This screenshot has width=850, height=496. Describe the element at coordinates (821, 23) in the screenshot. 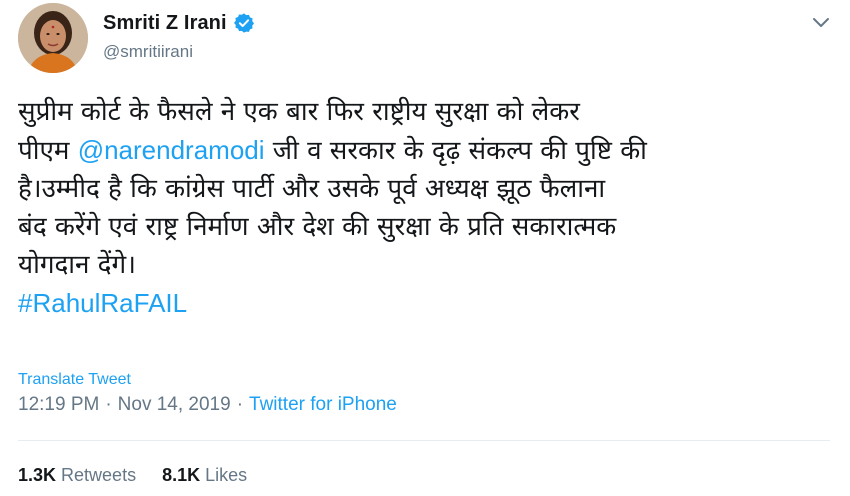

I see `chevron-down-icon` at that location.